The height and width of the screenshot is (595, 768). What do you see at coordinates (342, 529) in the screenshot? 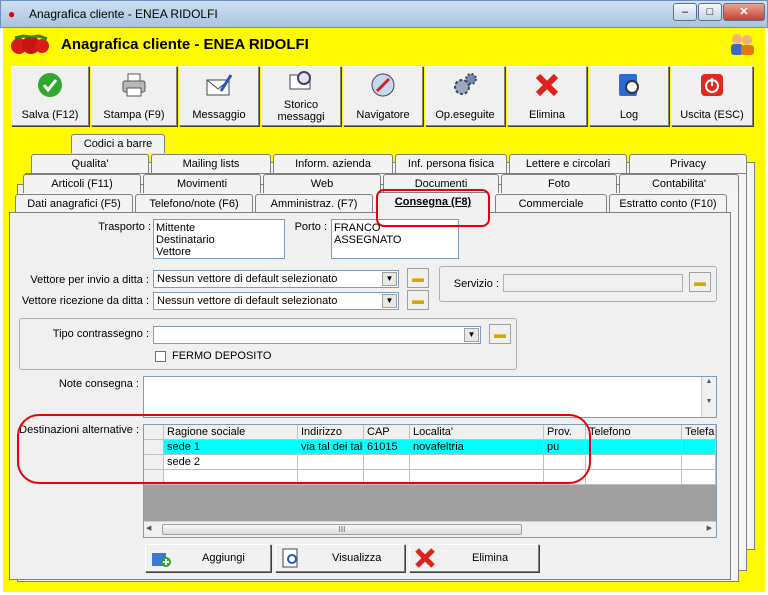
I see `scroll-thumb: III` at bounding box center [342, 529].